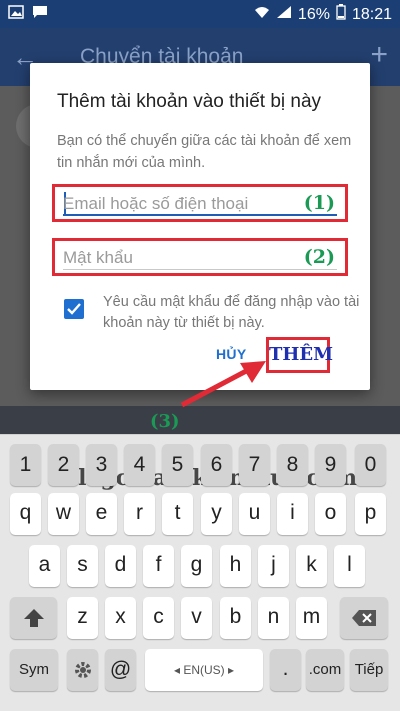 The width and height of the screenshot is (400, 711). I want to click on password-field-highlight: (2), so click(200, 257).